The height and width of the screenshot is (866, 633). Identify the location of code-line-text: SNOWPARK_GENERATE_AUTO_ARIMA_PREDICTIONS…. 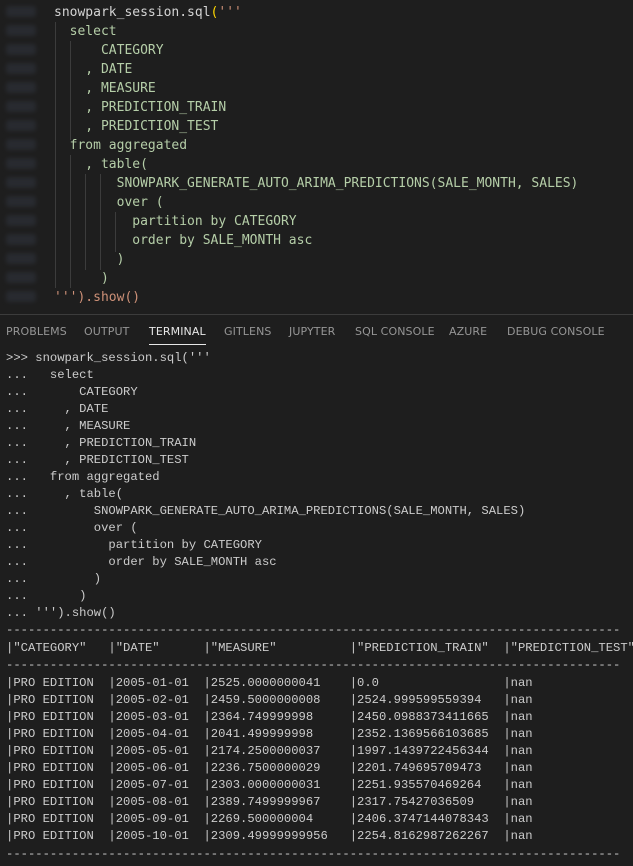
(316, 183).